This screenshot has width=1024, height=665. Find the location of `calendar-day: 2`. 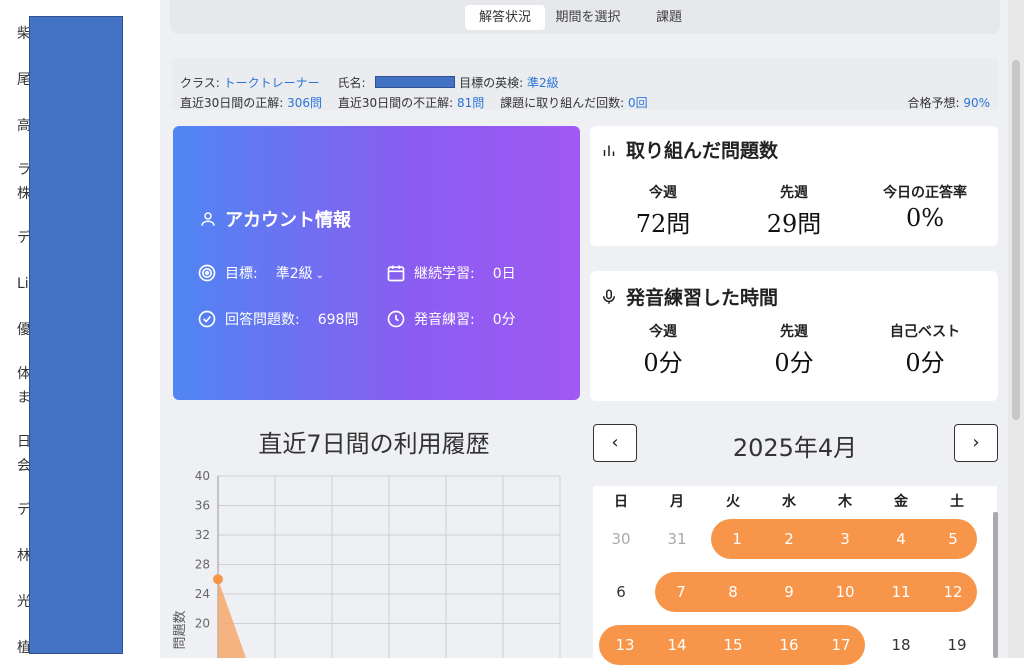

calendar-day: 2 is located at coordinates (789, 539).